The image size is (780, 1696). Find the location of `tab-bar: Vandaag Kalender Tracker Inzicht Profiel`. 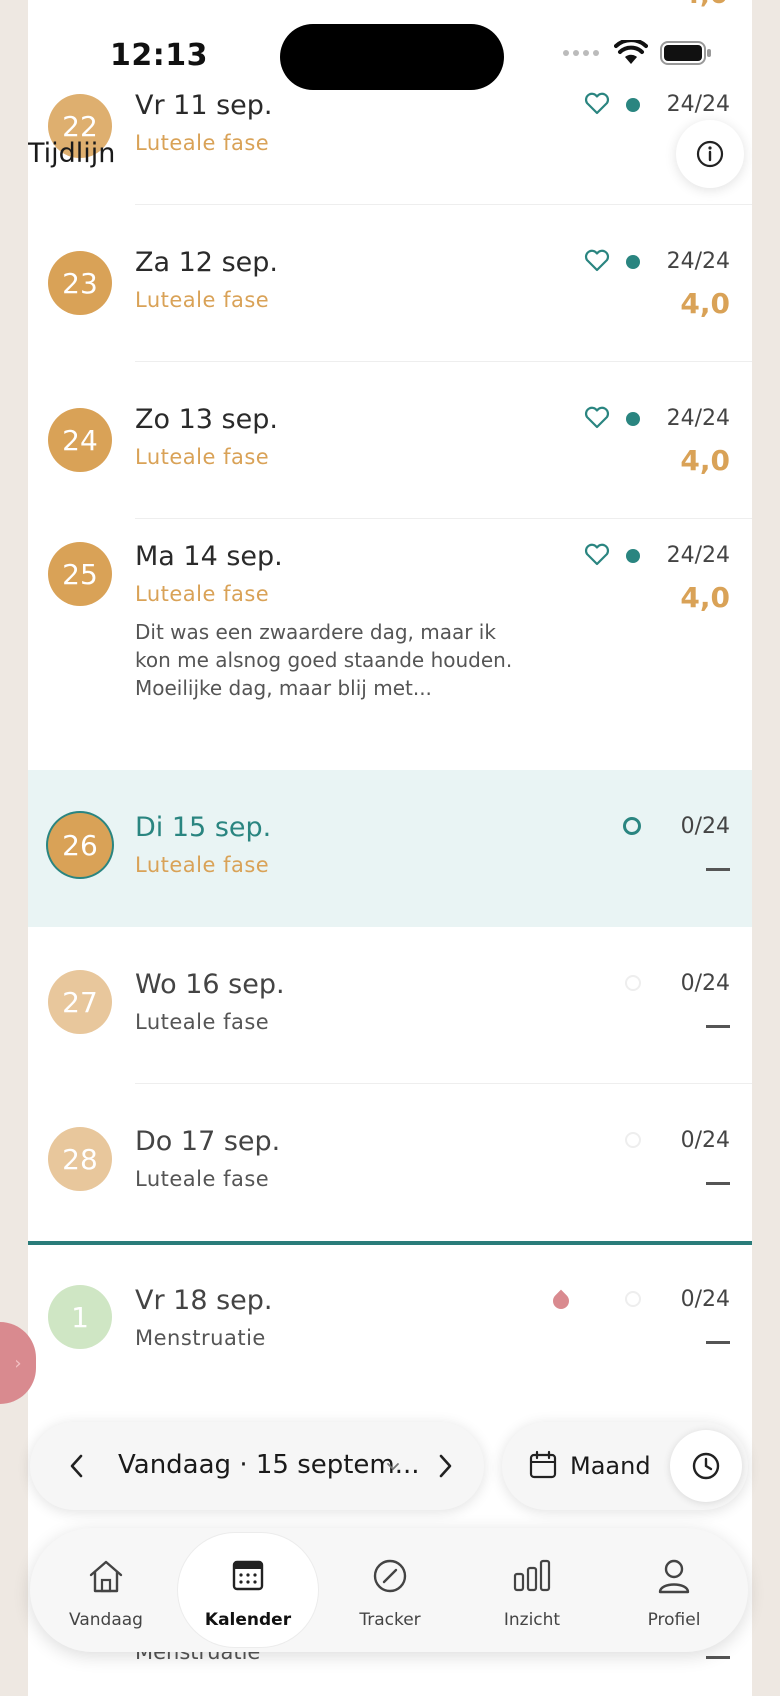

tab-bar: Vandaag Kalender Tracker Inzicht Profiel is located at coordinates (389, 1590).